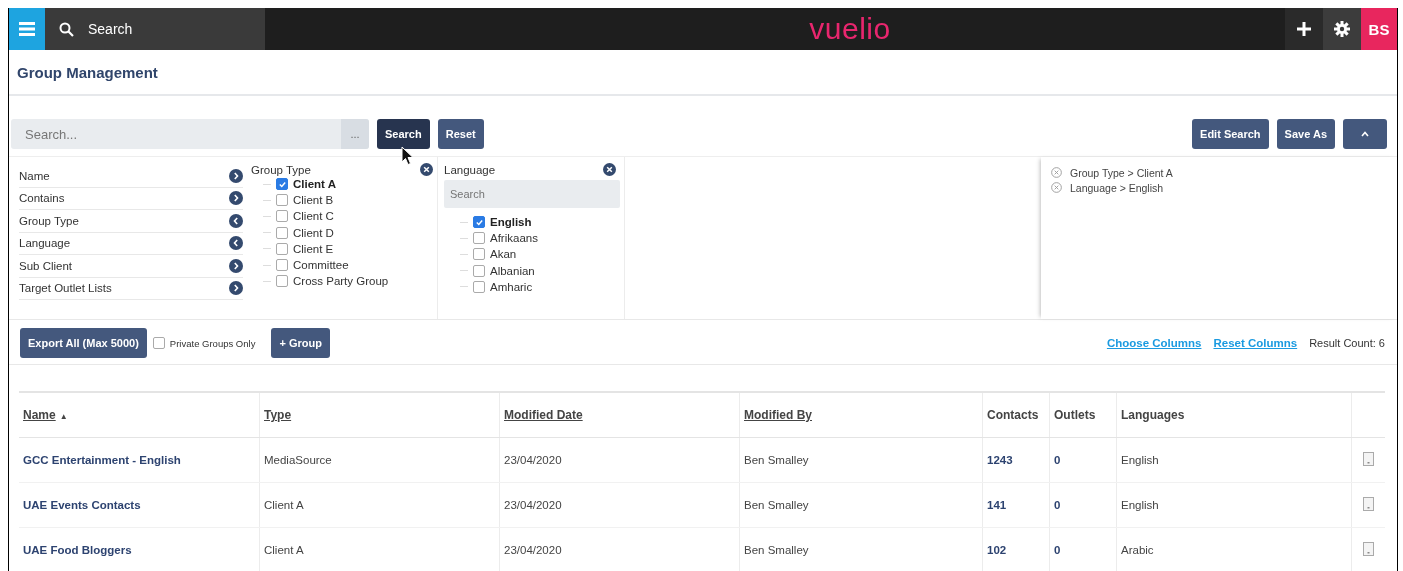 The image size is (1403, 571). I want to click on group-name-link: GCC Entertainment - English, so click(139, 460).